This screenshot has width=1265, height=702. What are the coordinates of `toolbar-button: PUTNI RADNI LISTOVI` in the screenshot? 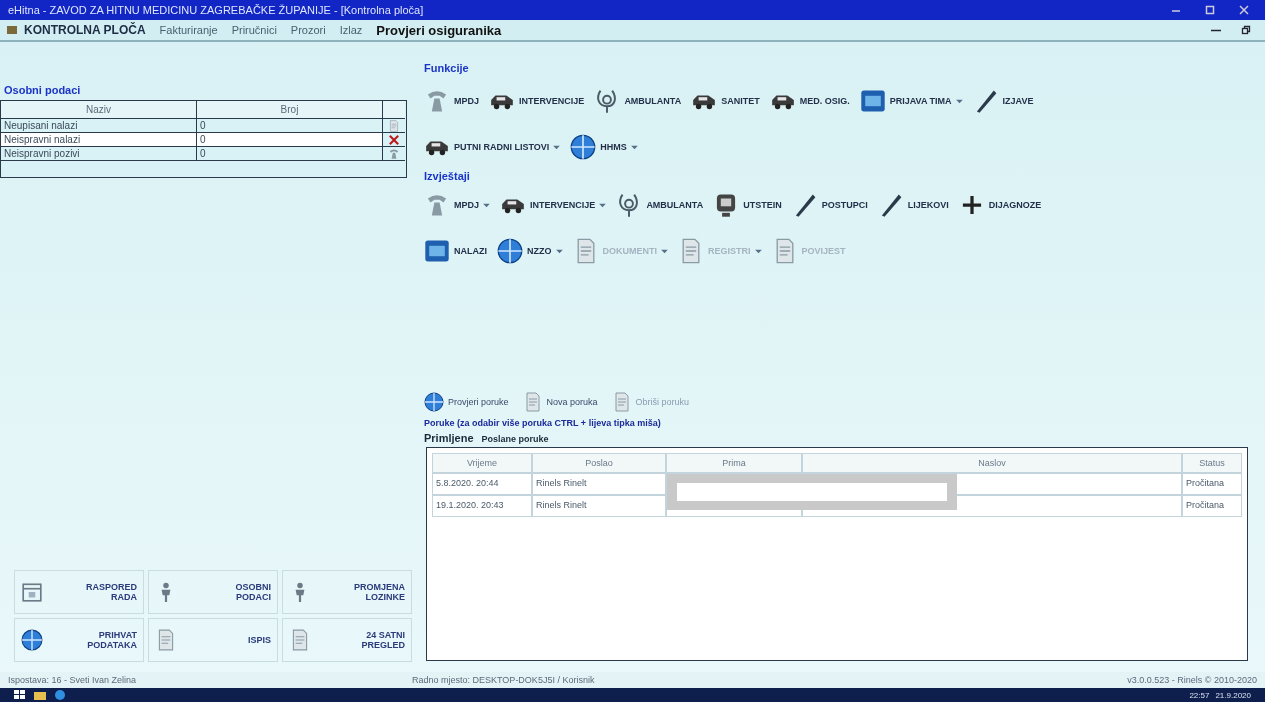 It's located at (492, 147).